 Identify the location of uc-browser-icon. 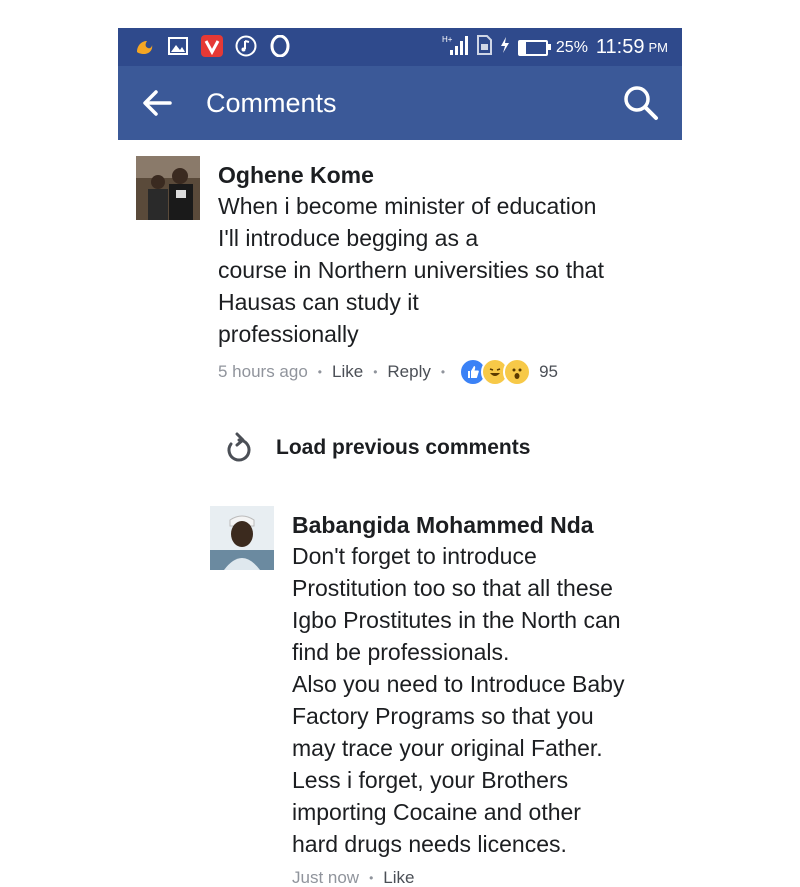
(144, 46).